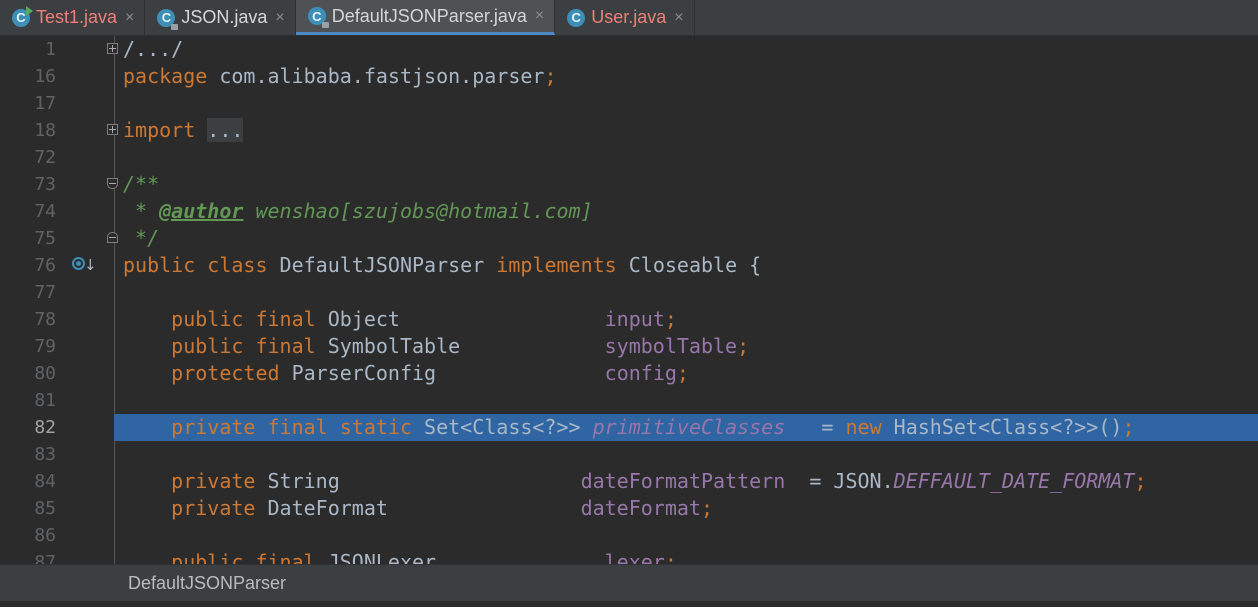  I want to click on code-token: com.alibaba.fastjson.parser, so click(376, 76).